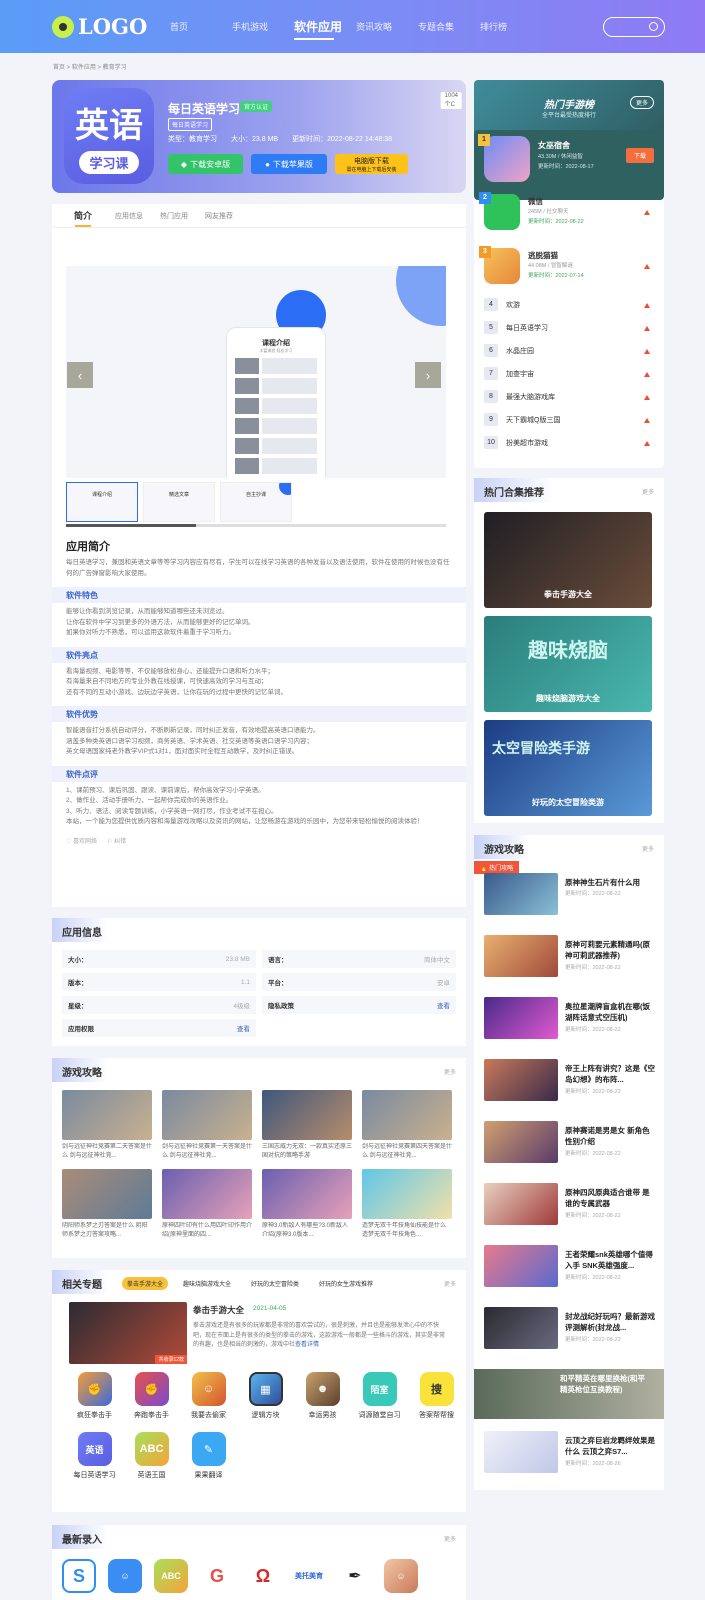  I want to click on info-permissions: 应用权限 查看, so click(159, 1028).